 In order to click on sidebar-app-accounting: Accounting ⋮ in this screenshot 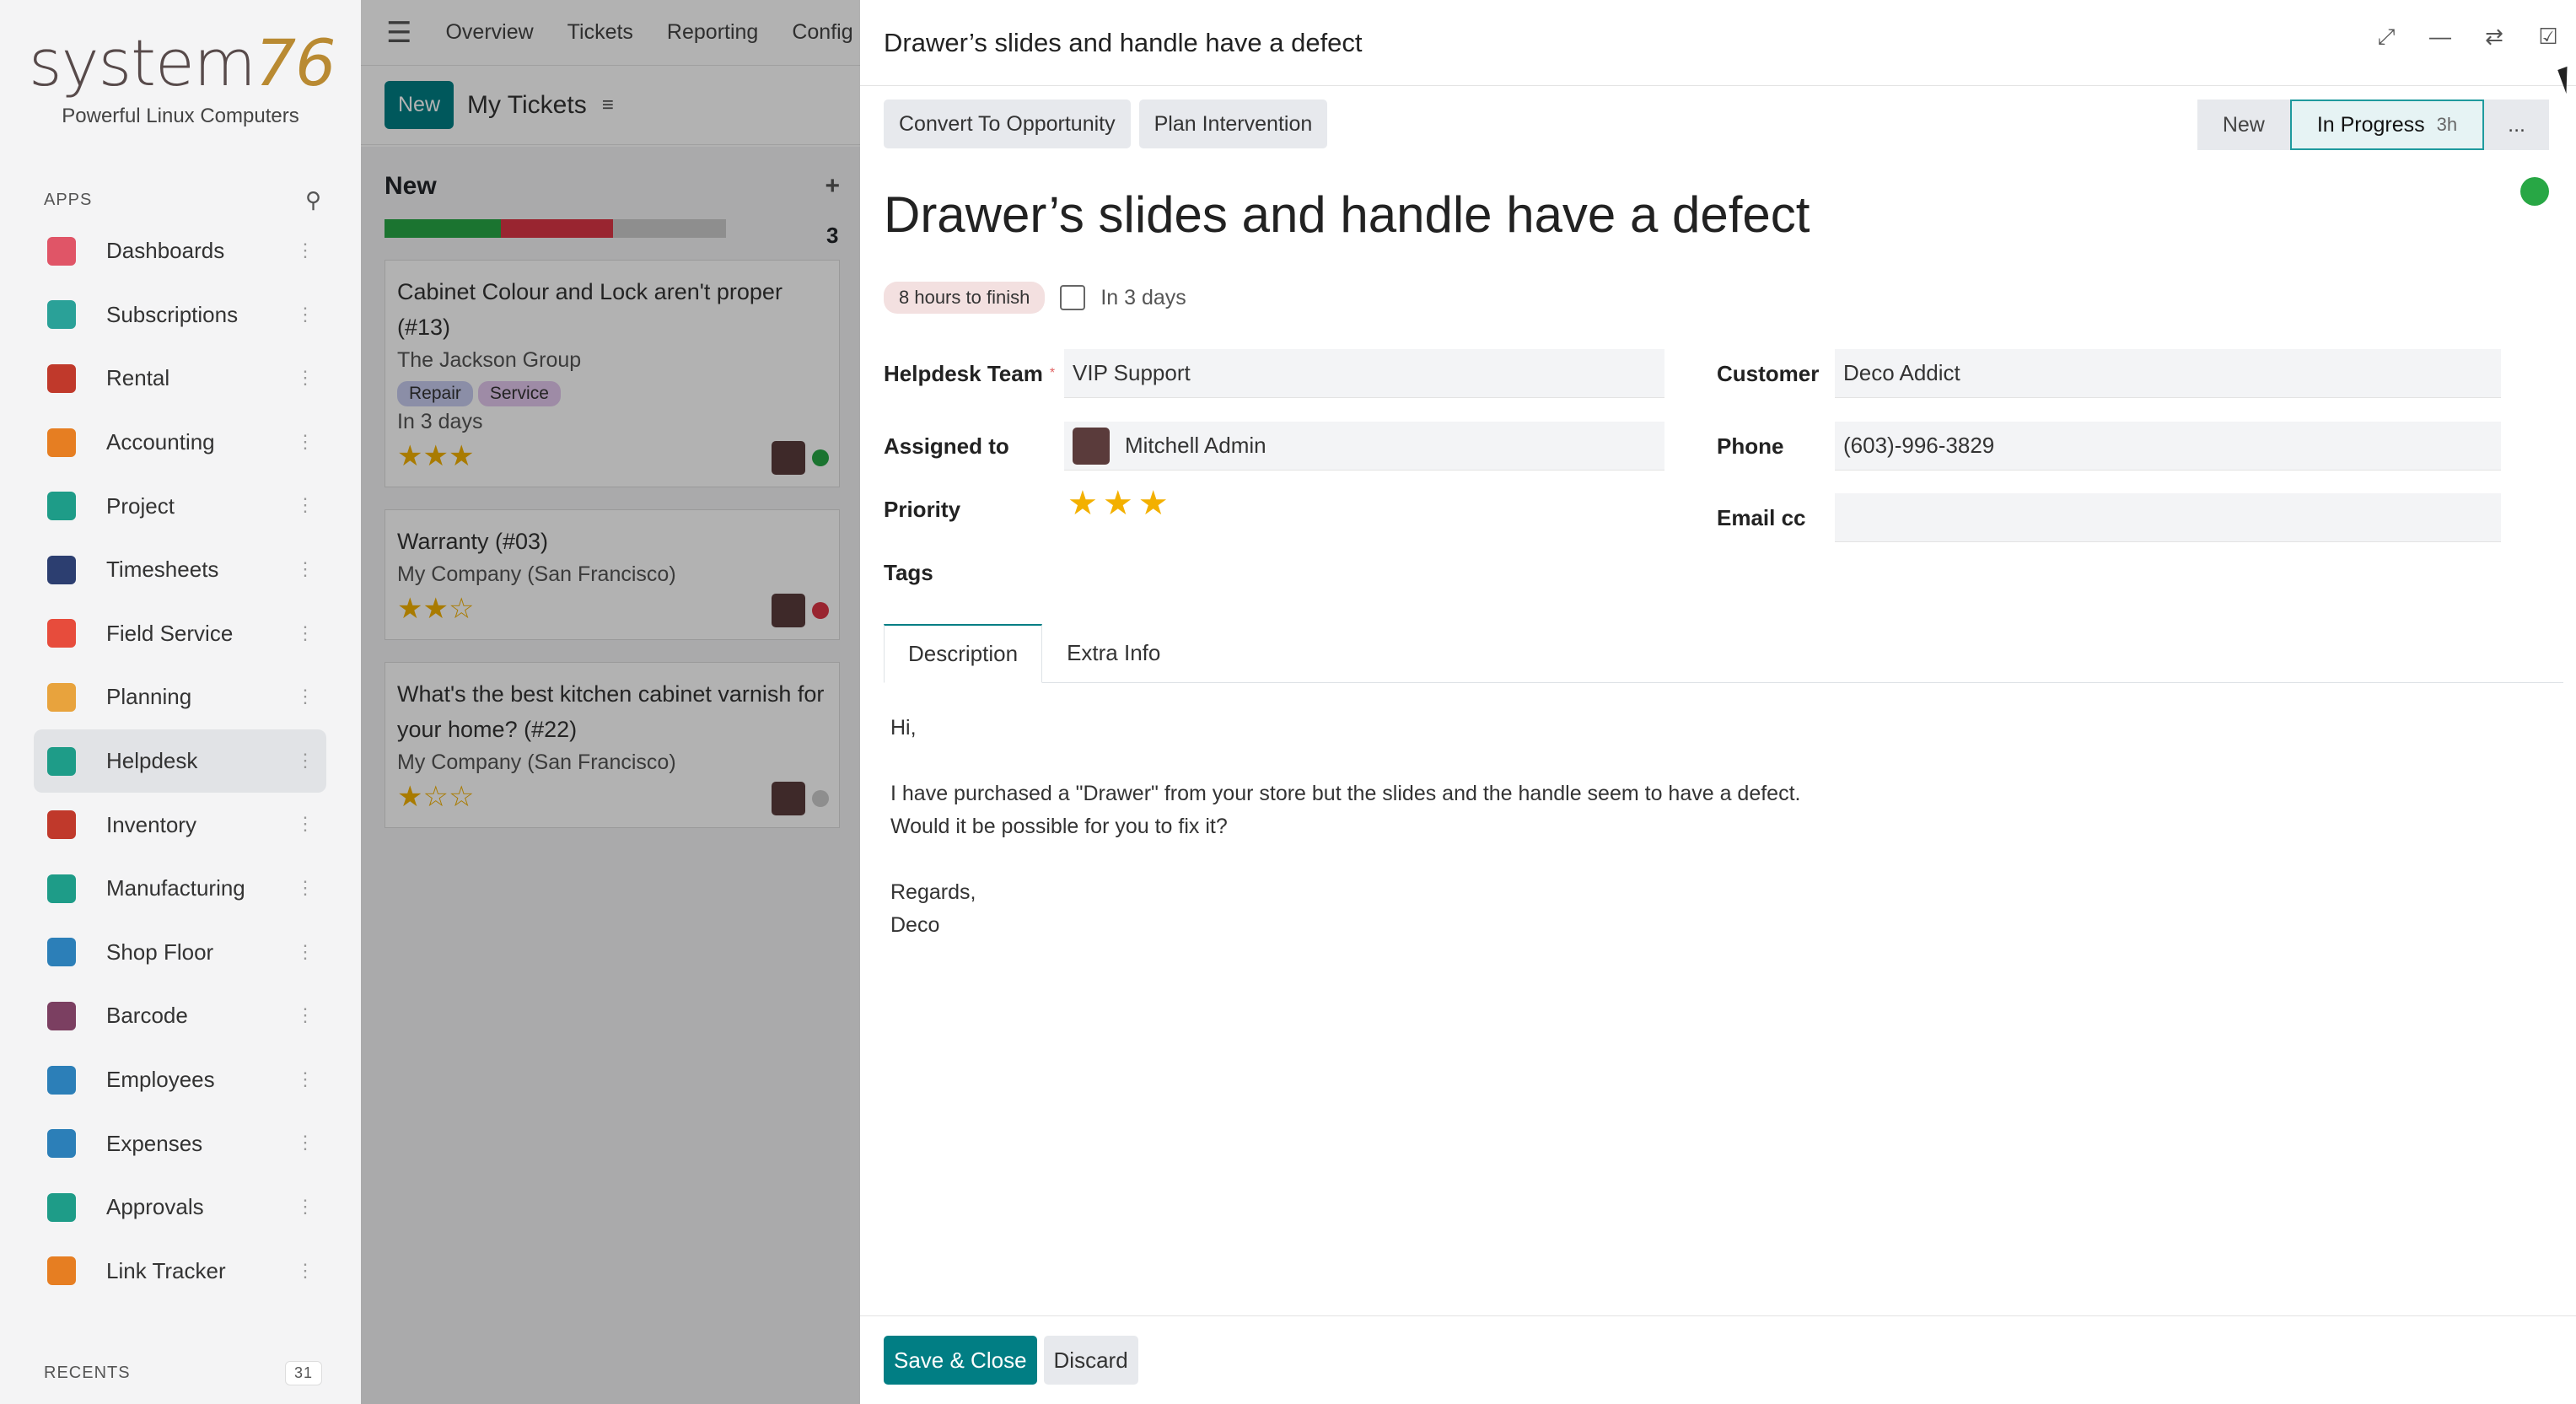, I will do `click(180, 443)`.